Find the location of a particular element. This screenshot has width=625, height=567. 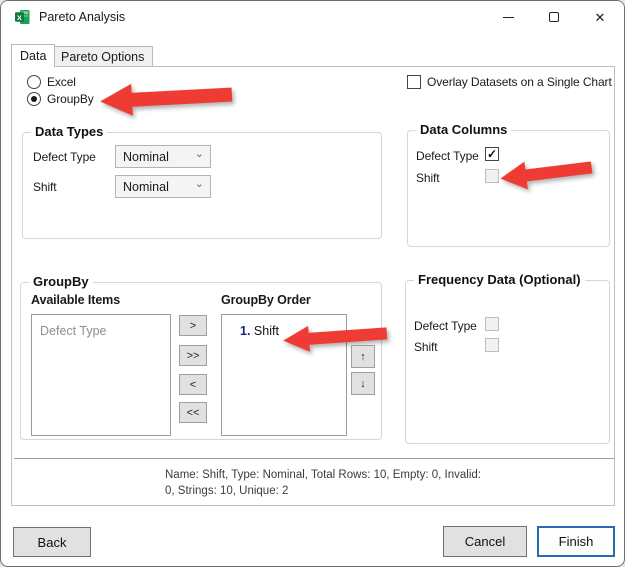

minimize-icon is located at coordinates (508, 17).